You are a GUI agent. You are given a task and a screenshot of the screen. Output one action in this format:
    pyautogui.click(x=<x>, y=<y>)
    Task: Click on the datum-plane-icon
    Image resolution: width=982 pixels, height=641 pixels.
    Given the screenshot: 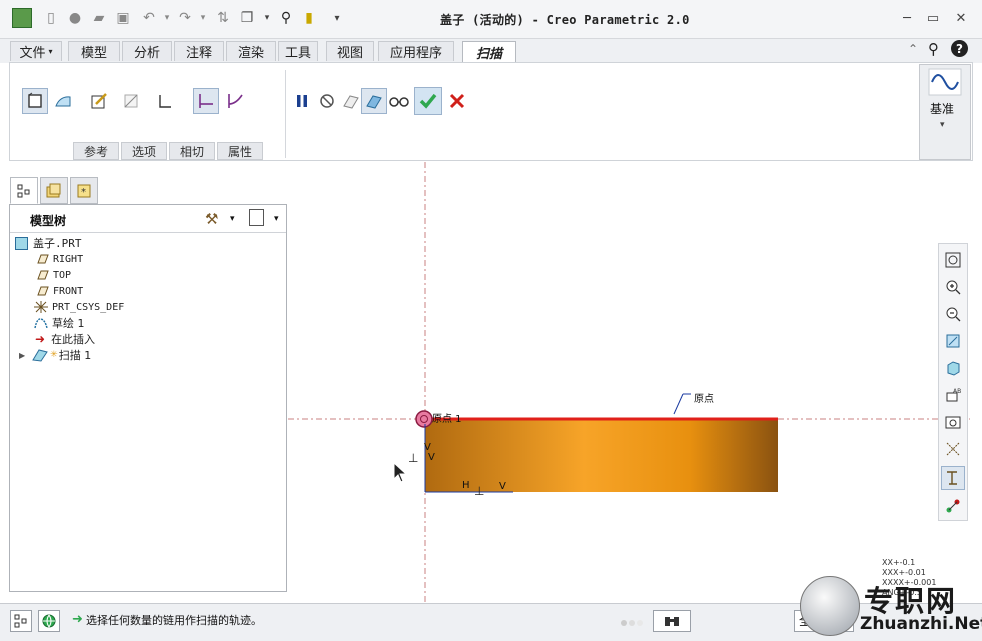 What is the action you would take?
    pyautogui.click(x=43, y=275)
    